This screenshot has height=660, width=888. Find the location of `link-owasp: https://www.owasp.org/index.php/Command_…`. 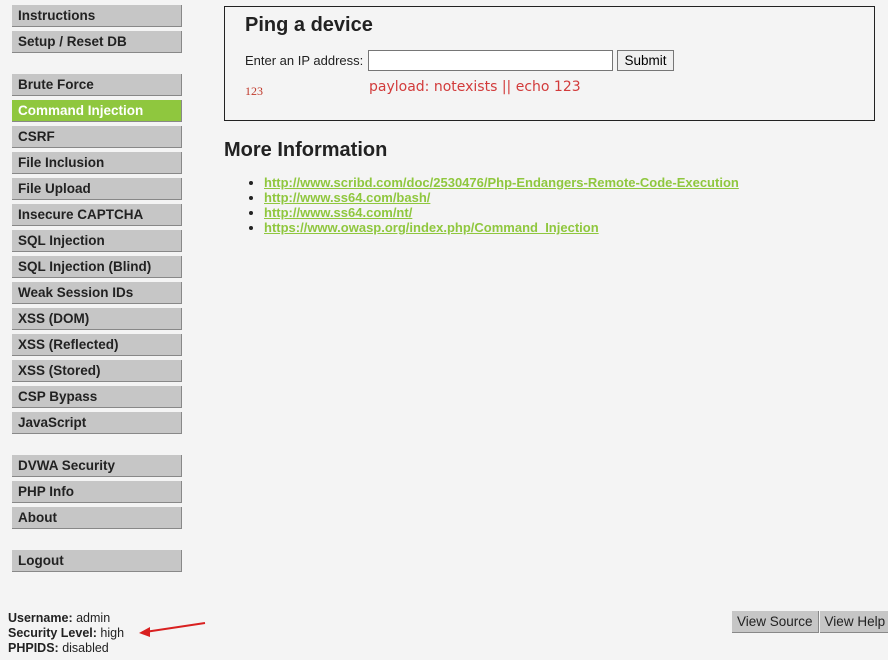

link-owasp: https://www.owasp.org/index.php/Command_… is located at coordinates (431, 227).